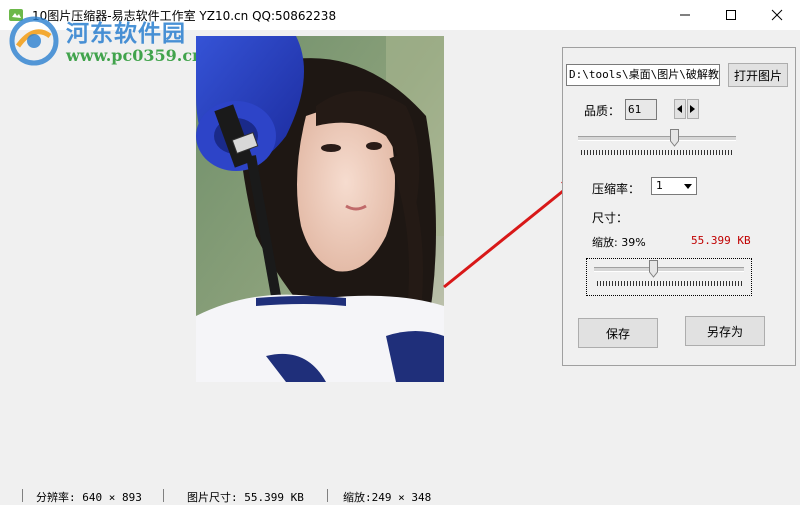  Describe the element at coordinates (657, 138) in the screenshot. I see `quality-slider-track` at that location.